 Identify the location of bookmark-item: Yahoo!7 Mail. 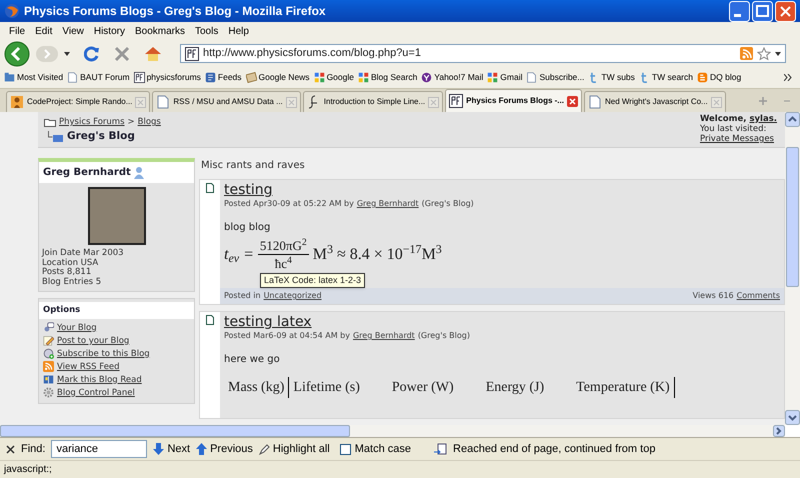
(452, 77).